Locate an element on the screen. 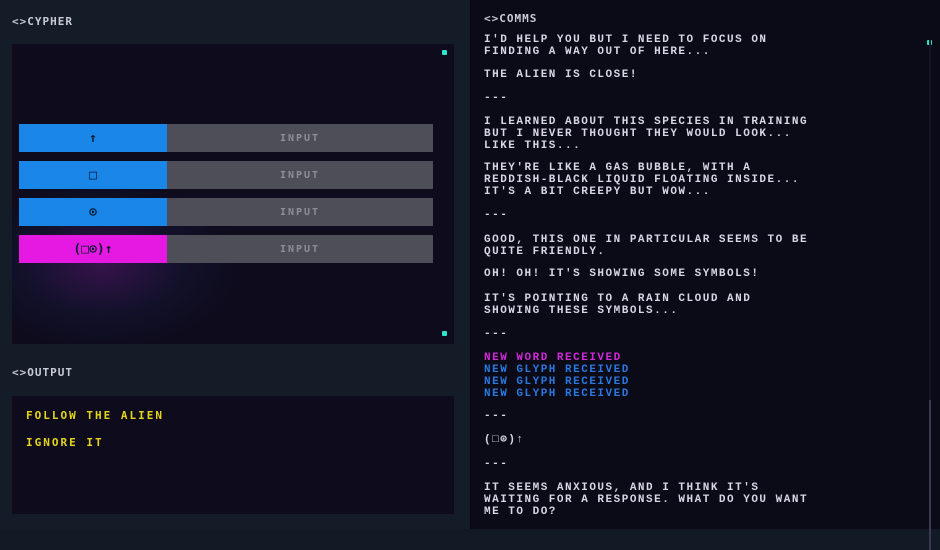 The height and width of the screenshot is (550, 940). output-option-ignore: IGNORE IT is located at coordinates (65, 442).